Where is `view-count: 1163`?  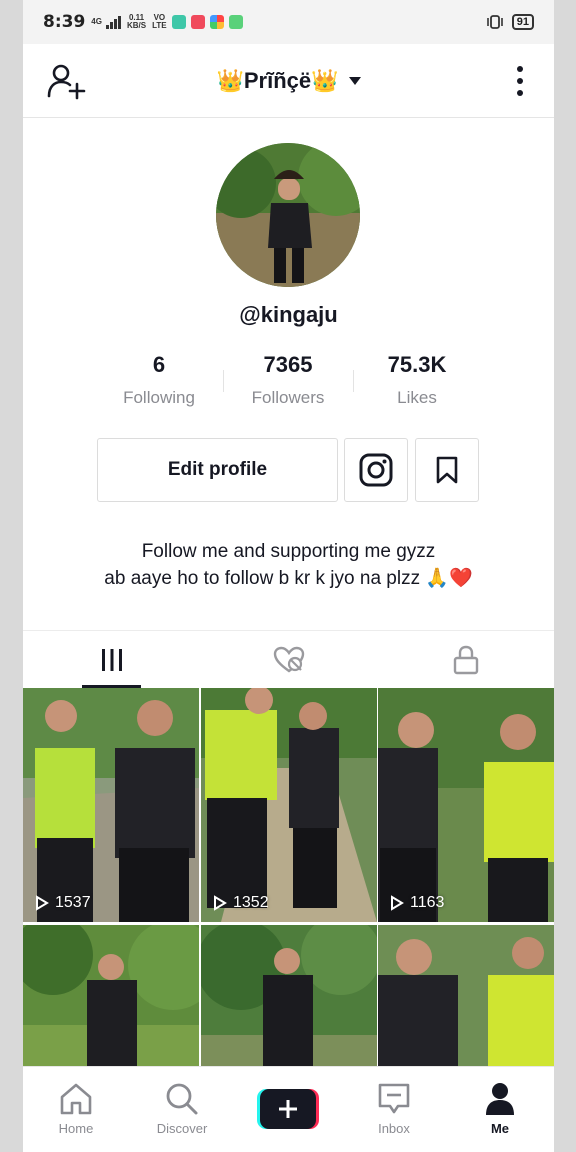 view-count: 1163 is located at coordinates (417, 903).